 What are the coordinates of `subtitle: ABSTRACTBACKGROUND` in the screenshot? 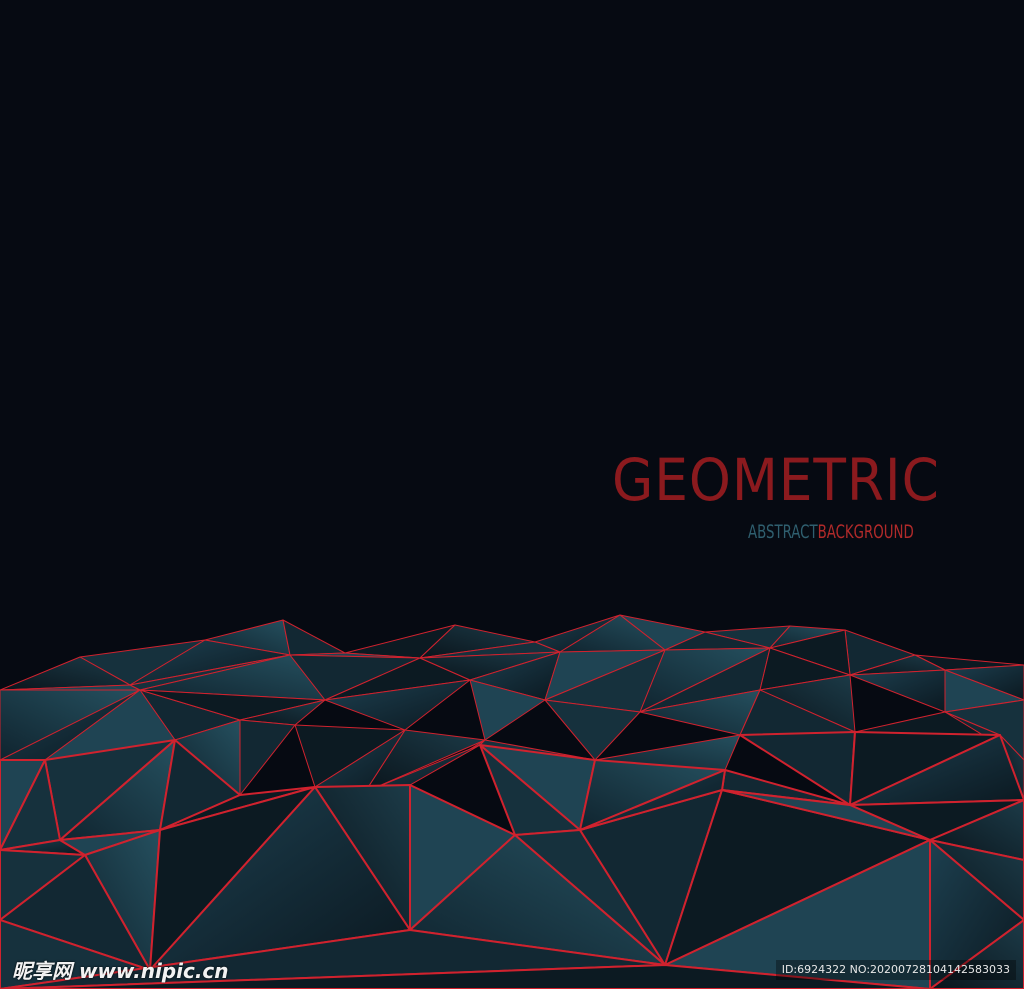 It's located at (831, 532).